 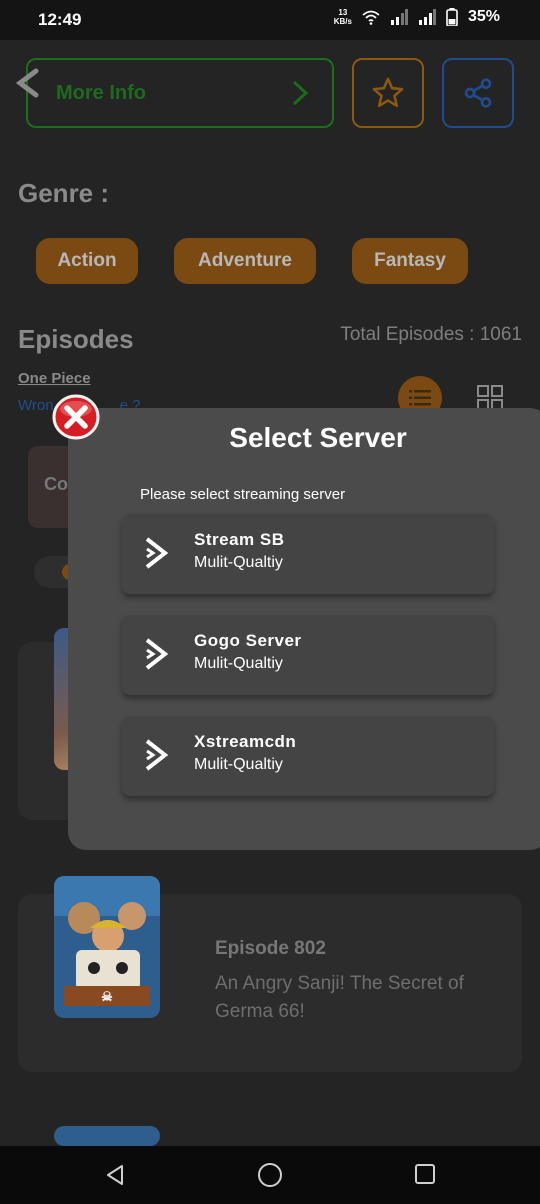 I want to click on server-name: Xstreamcdn, so click(x=245, y=741).